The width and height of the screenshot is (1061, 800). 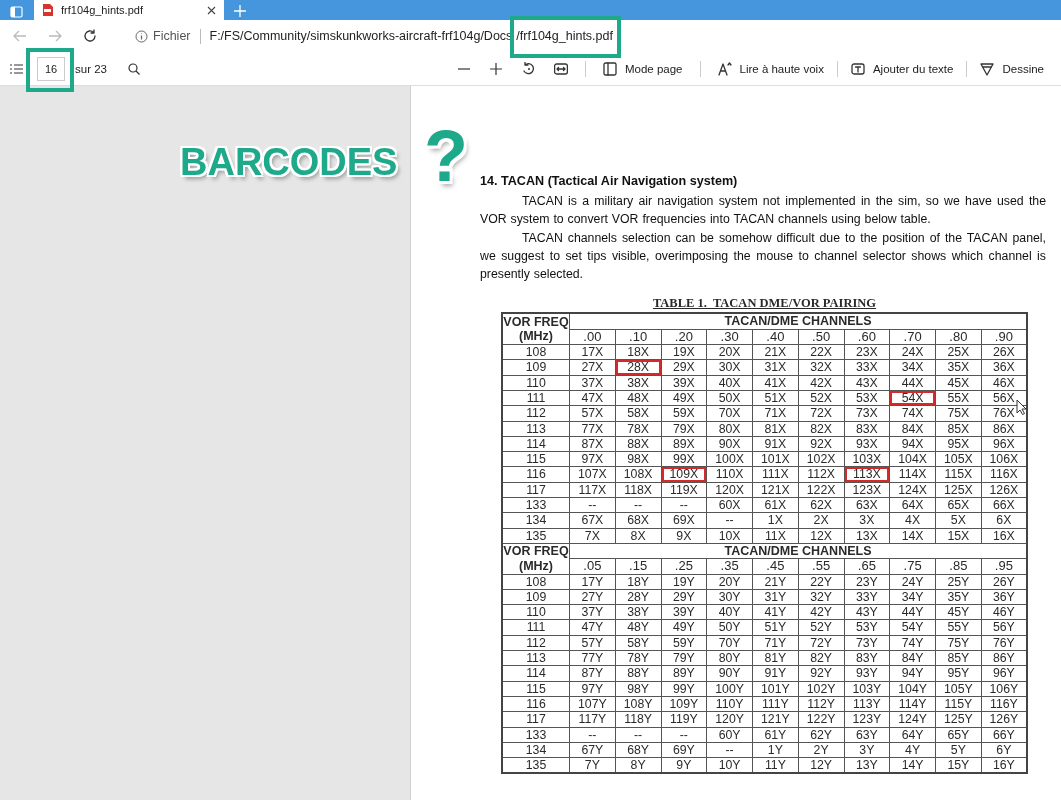 I want to click on table-cell: 86Y, so click(x=1004, y=658).